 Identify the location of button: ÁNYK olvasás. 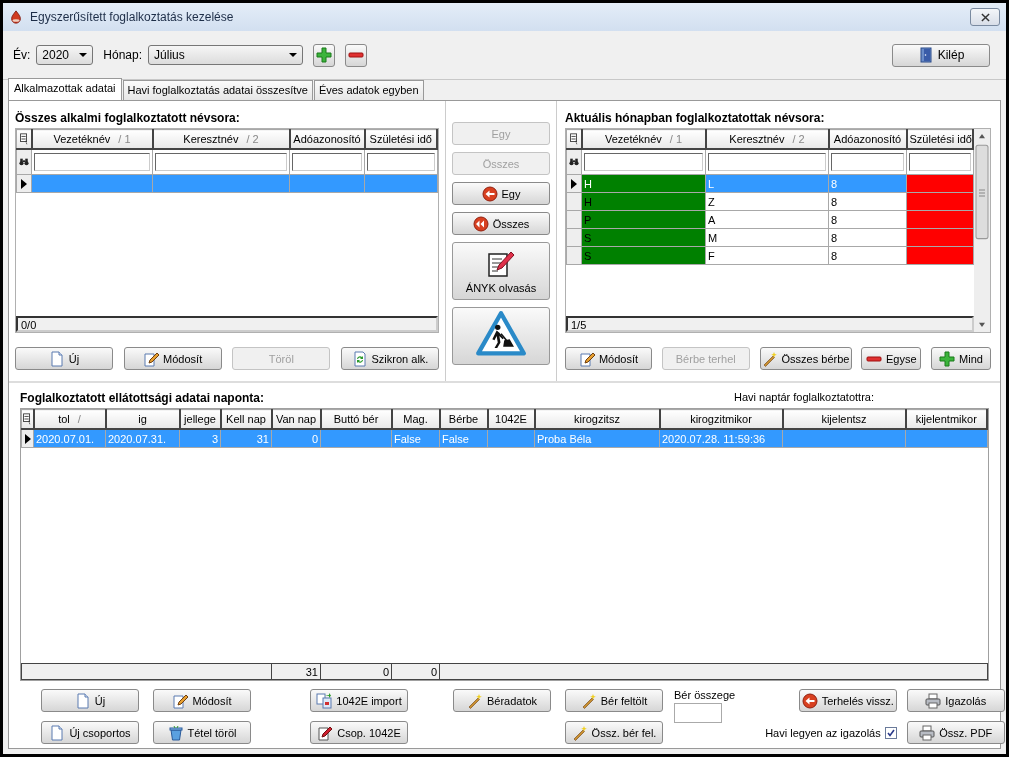
(501, 271).